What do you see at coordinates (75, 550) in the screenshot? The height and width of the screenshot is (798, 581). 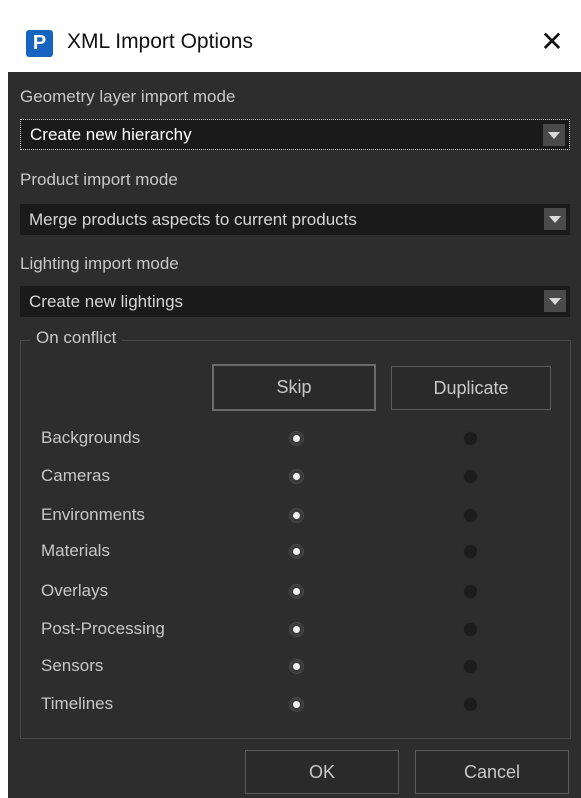 I see `conflict-row-label: Materials` at bounding box center [75, 550].